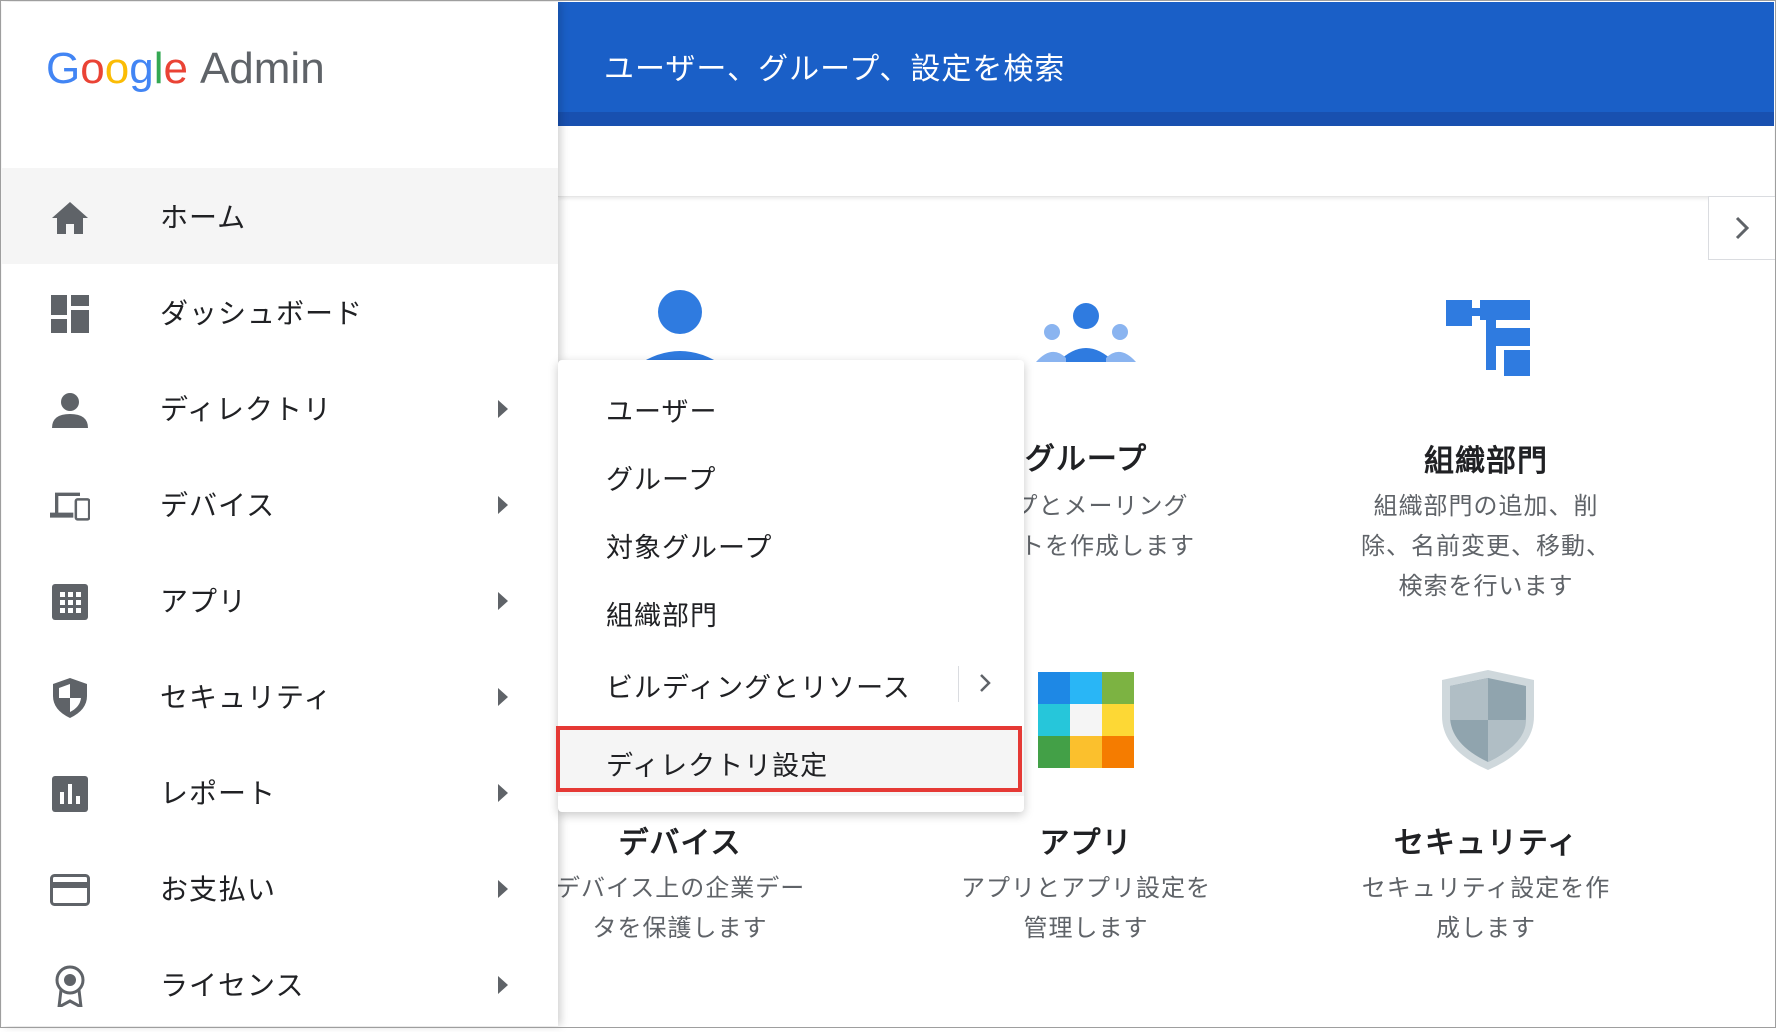 This screenshot has height=1032, width=1776. Describe the element at coordinates (70, 890) in the screenshot. I see `credit-card-icon` at that location.